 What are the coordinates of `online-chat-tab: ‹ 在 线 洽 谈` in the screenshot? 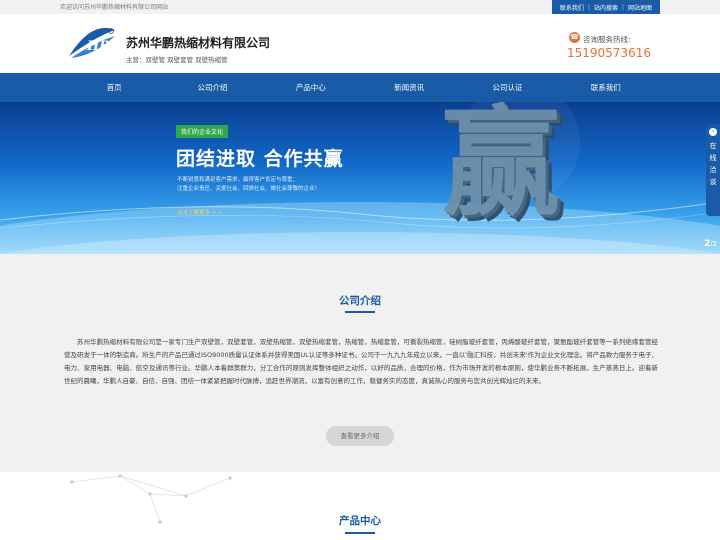 It's located at (713, 170).